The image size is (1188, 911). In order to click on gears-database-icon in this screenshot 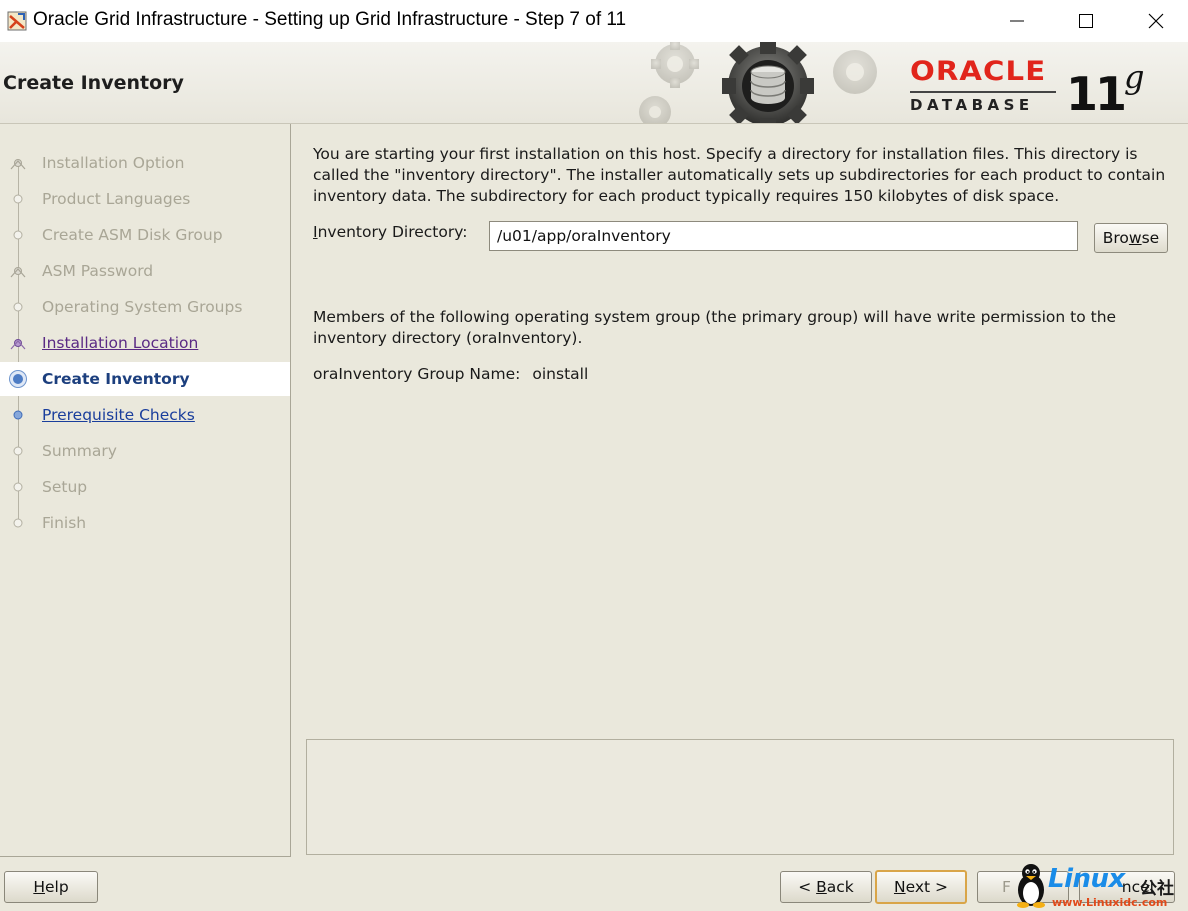, I will do `click(758, 82)`.